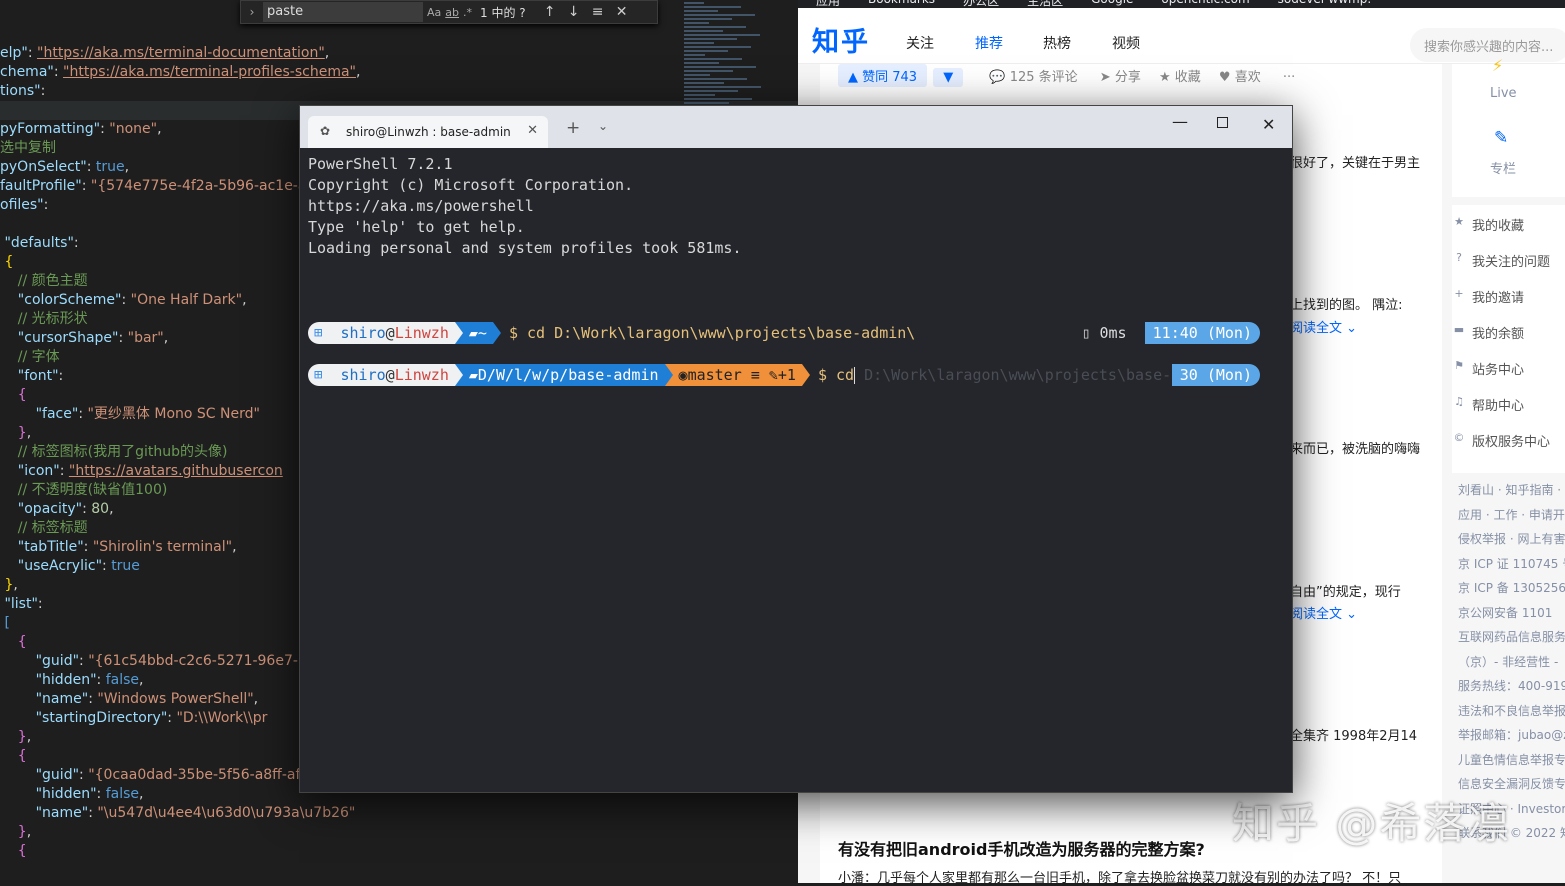 The height and width of the screenshot is (886, 1565). Describe the element at coordinates (1511, 564) in the screenshot. I see `footer-line: 京 ICP 证 110745 号` at that location.